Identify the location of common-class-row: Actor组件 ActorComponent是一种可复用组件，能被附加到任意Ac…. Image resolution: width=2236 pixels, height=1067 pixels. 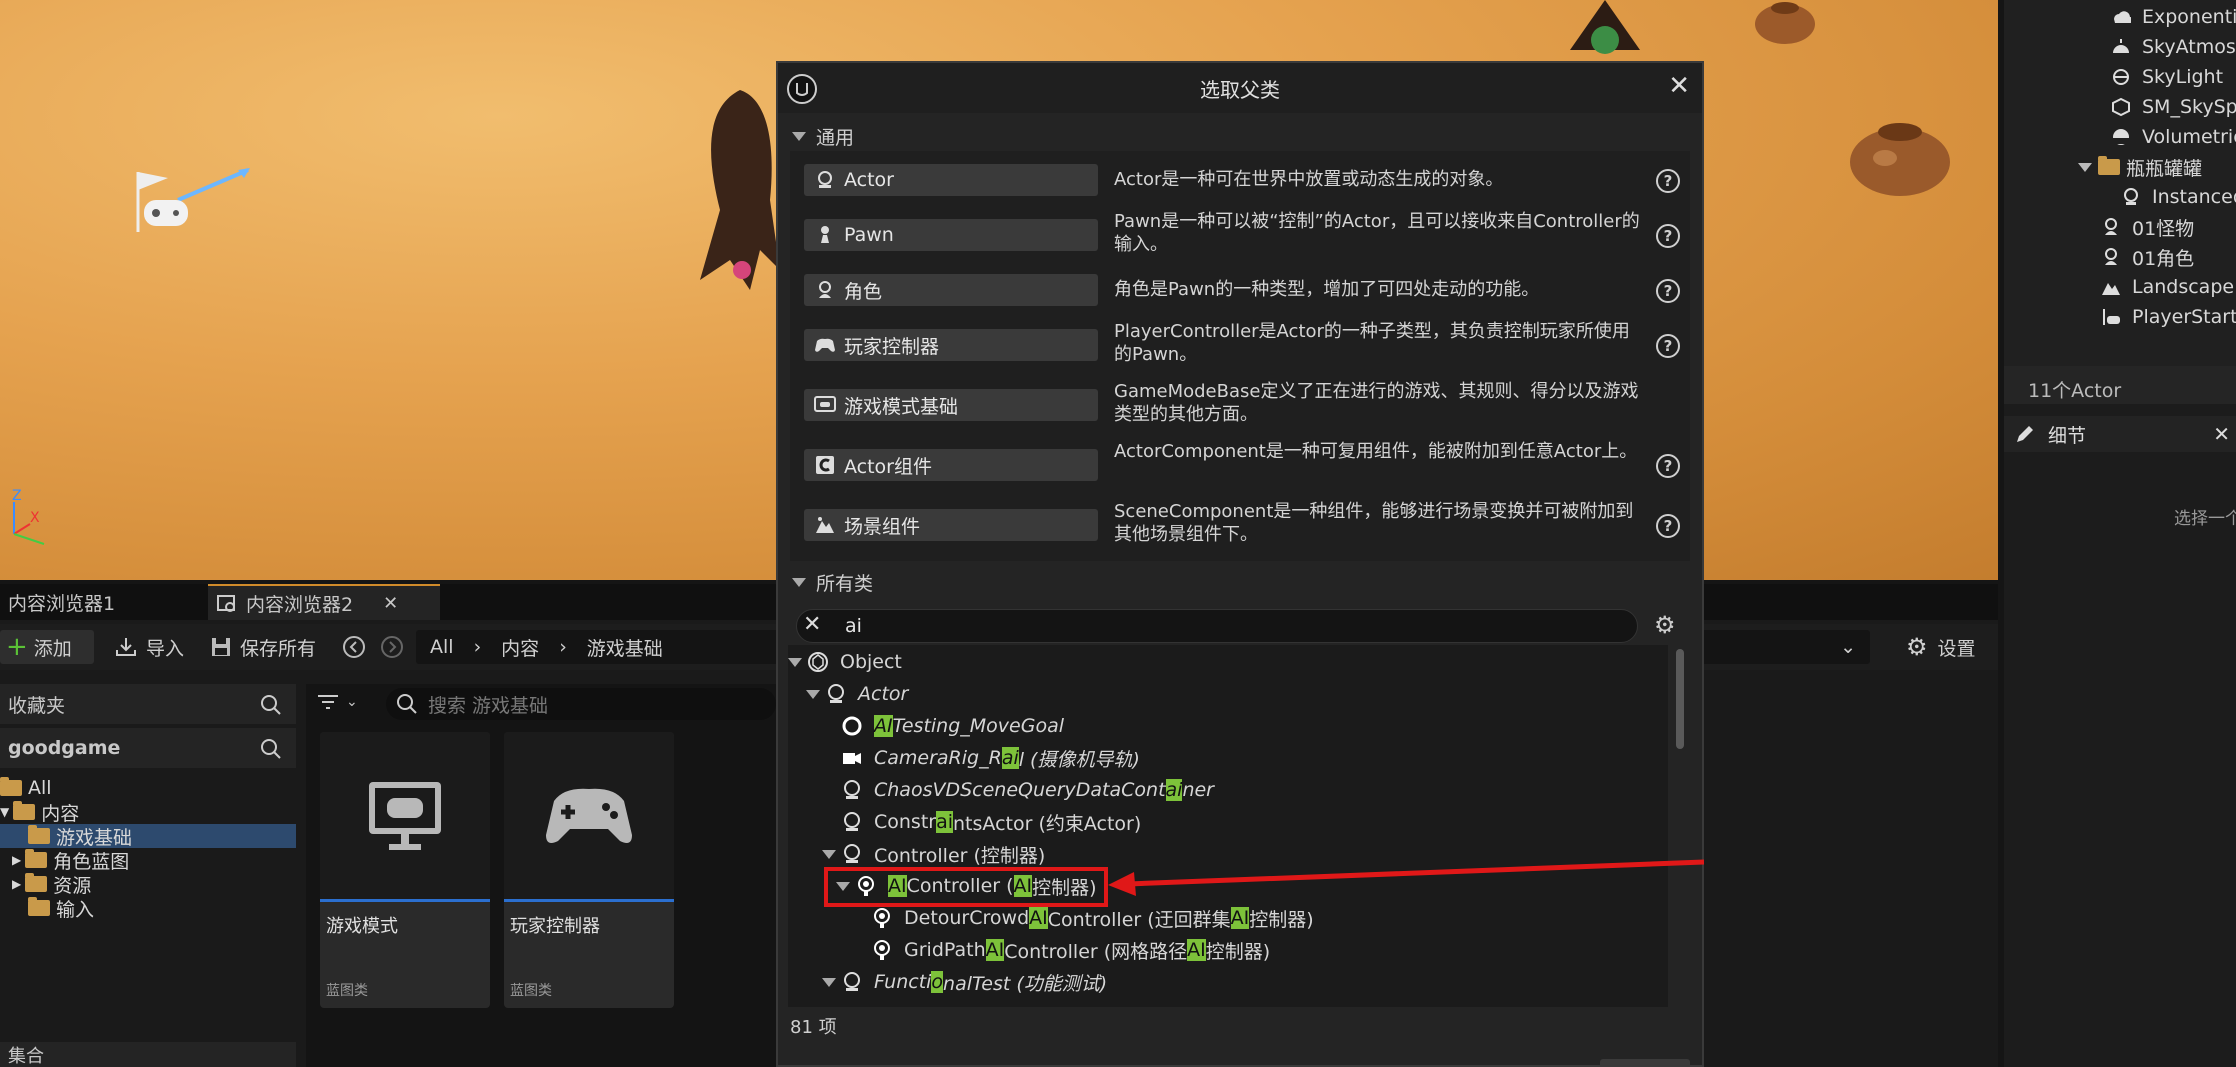
(1242, 465).